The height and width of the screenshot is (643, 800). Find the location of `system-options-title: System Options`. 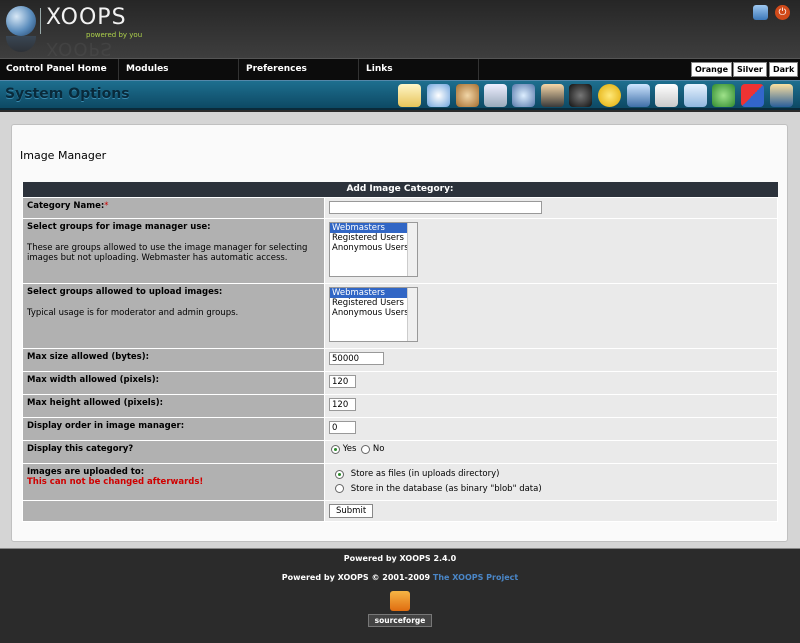

system-options-title: System Options is located at coordinates (67, 94).